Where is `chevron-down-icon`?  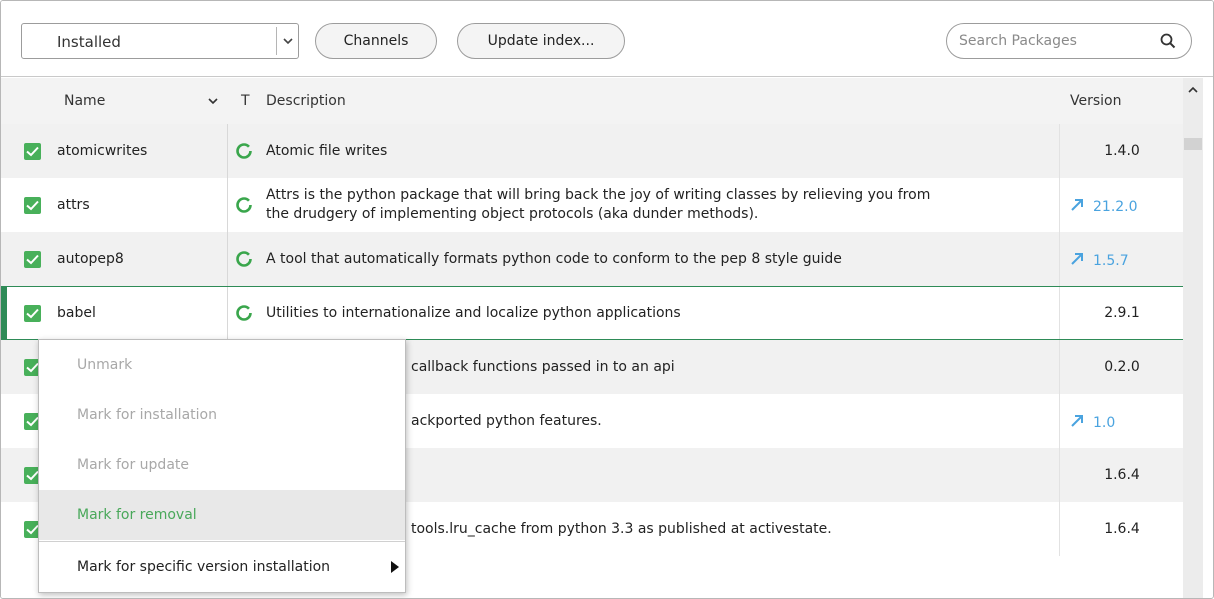 chevron-down-icon is located at coordinates (288, 41).